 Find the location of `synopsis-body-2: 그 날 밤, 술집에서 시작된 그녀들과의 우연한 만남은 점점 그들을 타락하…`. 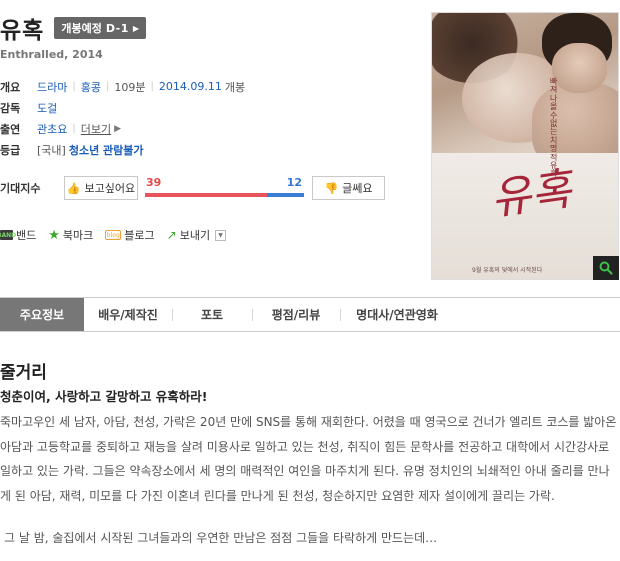

synopsis-body-2: 그 날 밤, 술집에서 시작된 그녀들과의 우연한 만남은 점점 그들을 타락하… is located at coordinates (221, 538).